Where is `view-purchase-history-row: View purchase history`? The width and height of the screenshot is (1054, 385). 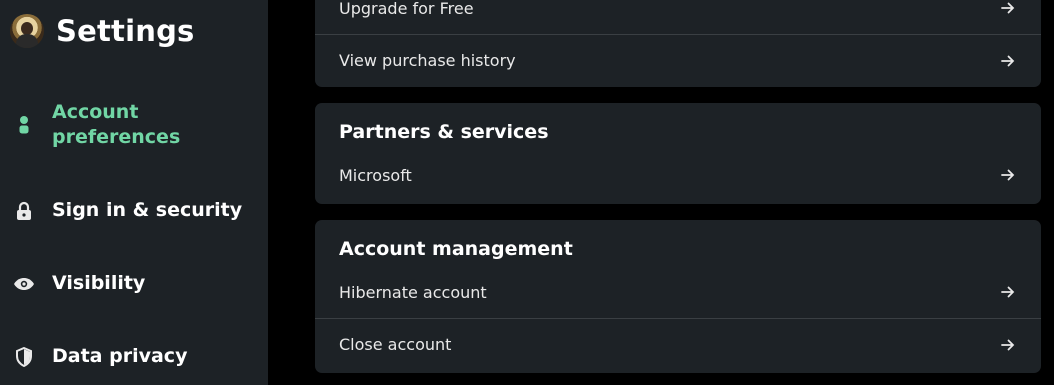
view-purchase-history-row: View purchase history is located at coordinates (678, 60).